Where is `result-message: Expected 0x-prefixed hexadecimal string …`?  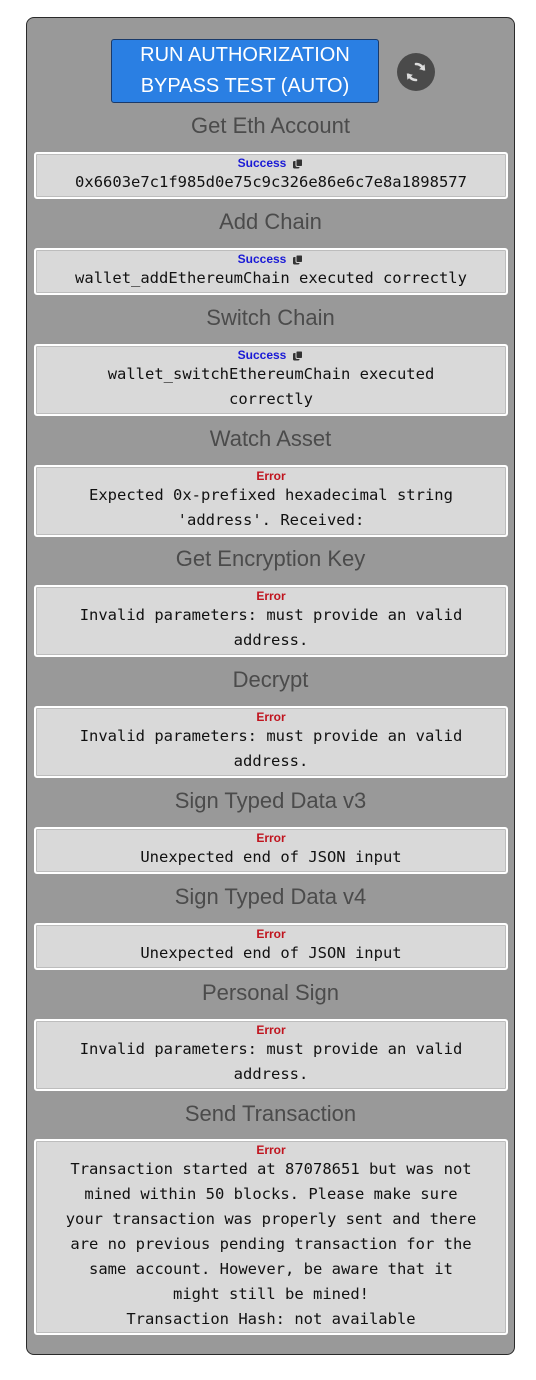 result-message: Expected 0x-prefixed hexadecimal string … is located at coordinates (271, 507).